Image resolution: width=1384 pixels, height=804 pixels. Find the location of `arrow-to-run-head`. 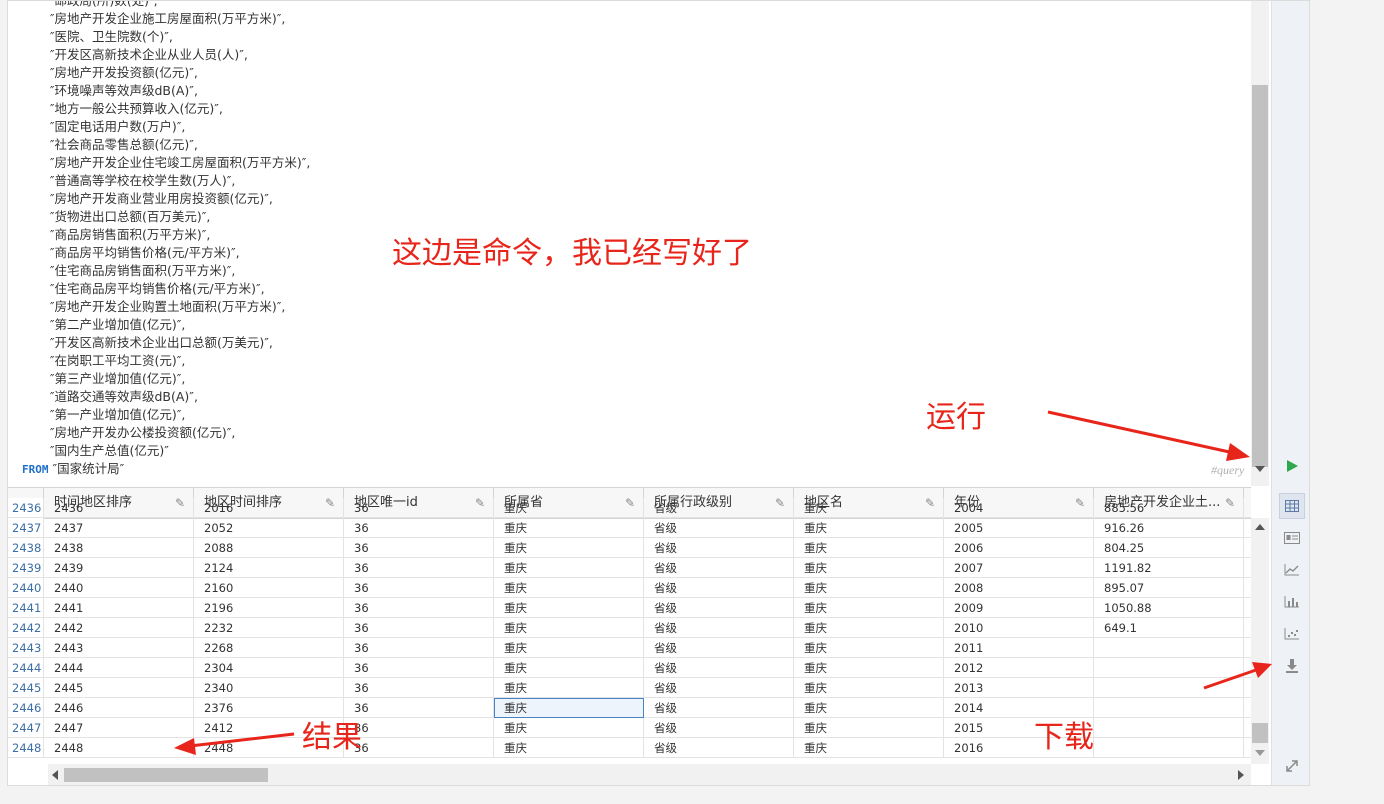

arrow-to-run-head is located at coordinates (1238, 452).